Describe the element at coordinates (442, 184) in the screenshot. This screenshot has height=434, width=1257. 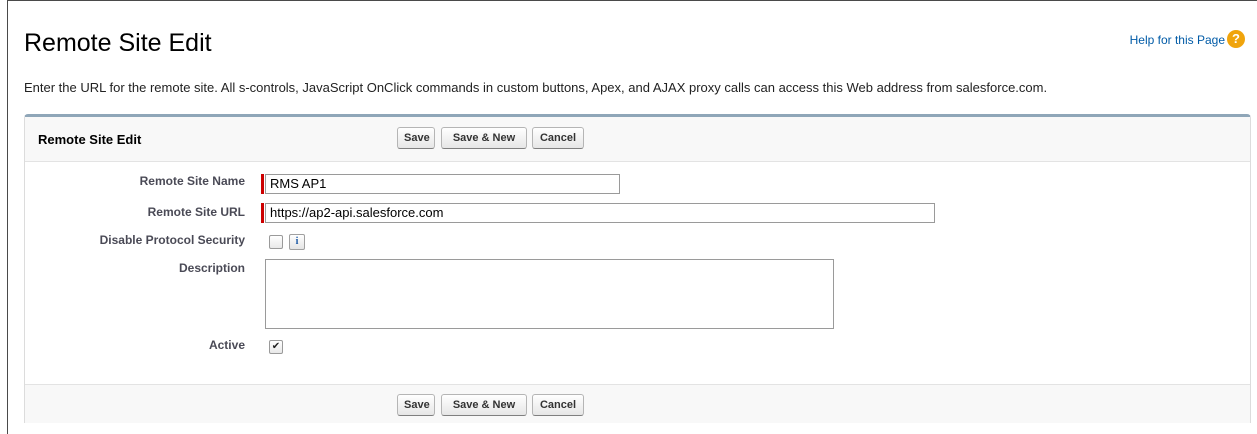
I see `remote-site-name-input: RMS AP1` at that location.